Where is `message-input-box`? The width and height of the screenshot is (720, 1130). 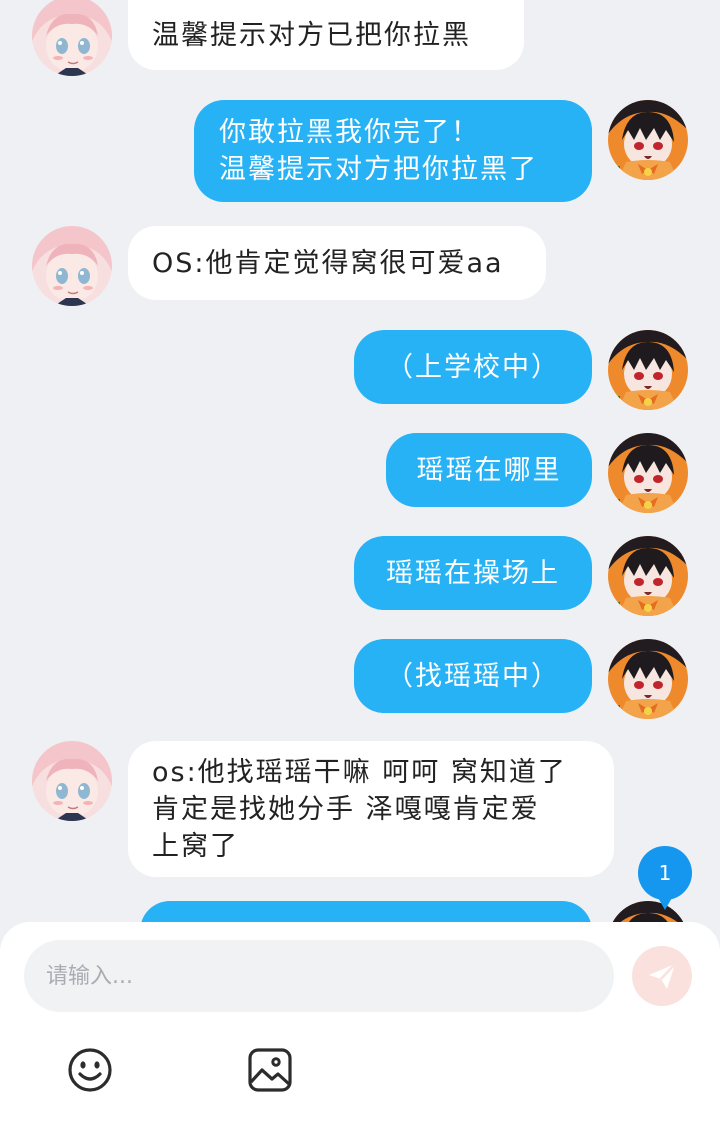
message-input-box is located at coordinates (319, 976).